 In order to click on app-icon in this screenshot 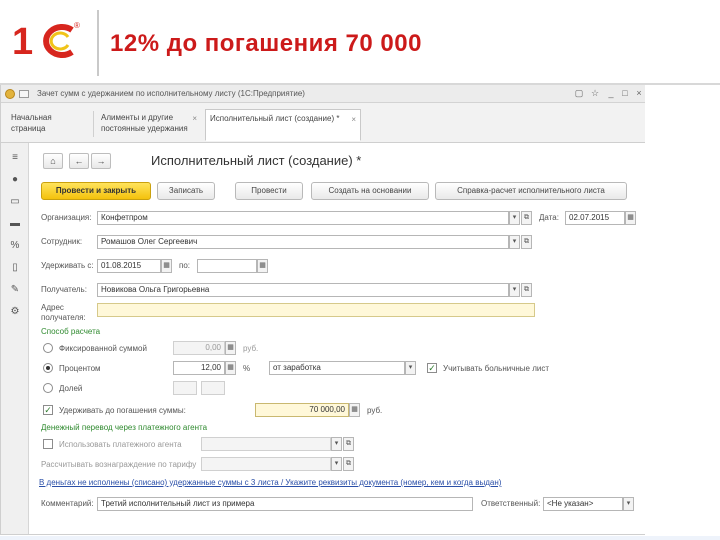, I will do `click(10, 94)`.